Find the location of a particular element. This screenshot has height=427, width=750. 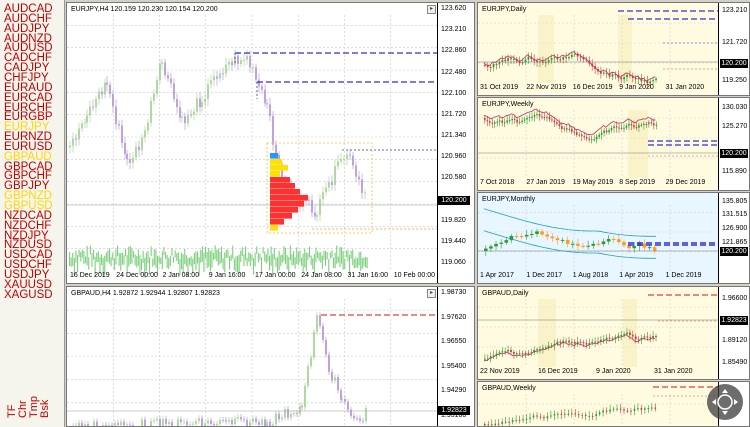

gbpaud-daily-plot is located at coordinates (598, 333).